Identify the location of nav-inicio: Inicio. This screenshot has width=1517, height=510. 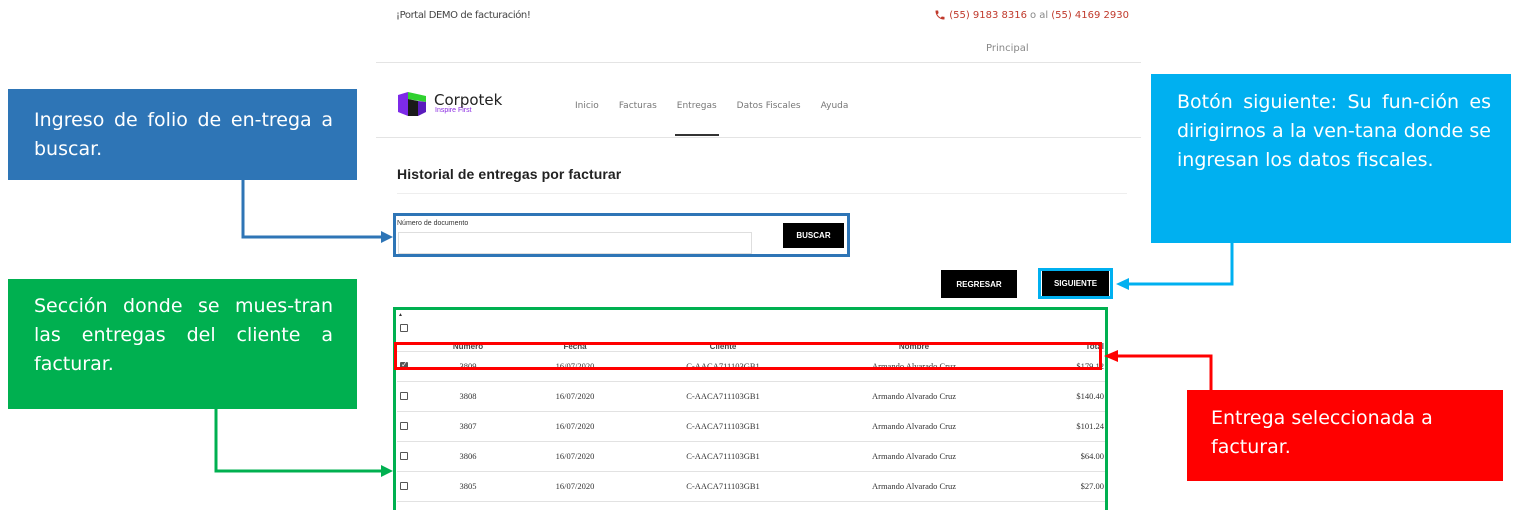
(587, 106).